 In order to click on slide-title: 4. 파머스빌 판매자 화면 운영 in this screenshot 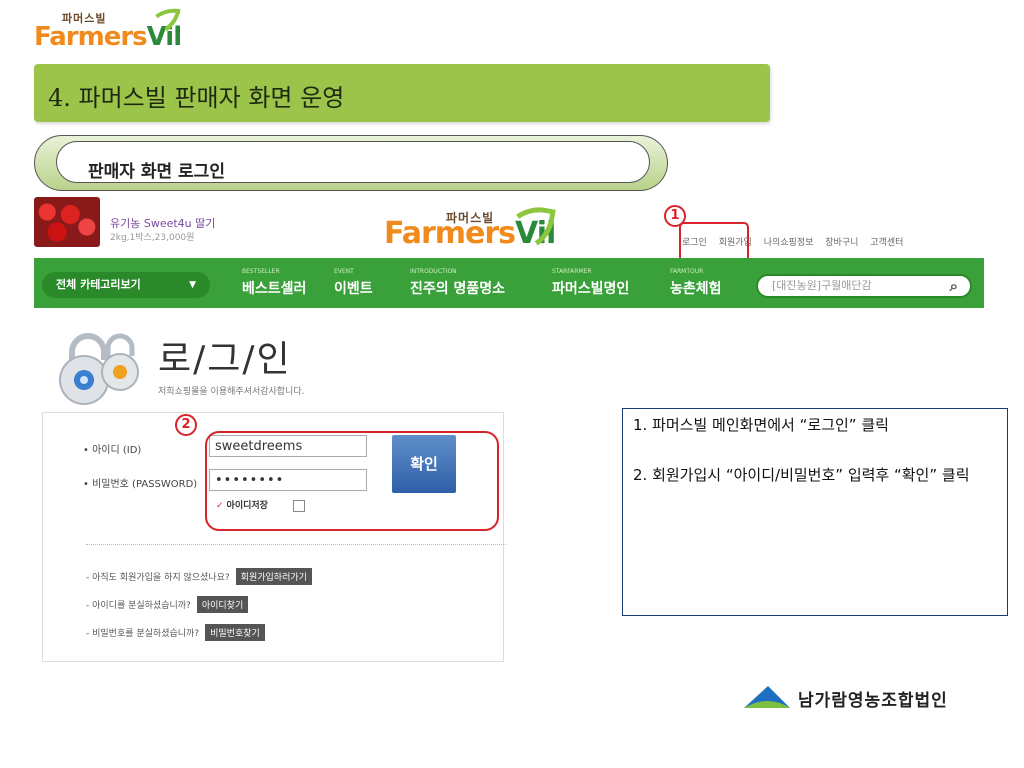, I will do `click(196, 98)`.